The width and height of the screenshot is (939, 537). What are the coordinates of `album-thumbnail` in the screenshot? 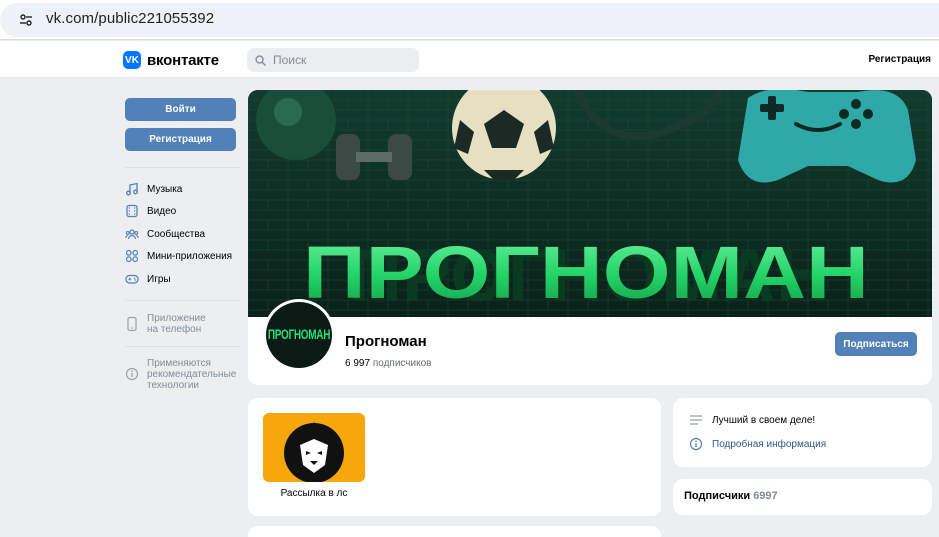 It's located at (314, 447).